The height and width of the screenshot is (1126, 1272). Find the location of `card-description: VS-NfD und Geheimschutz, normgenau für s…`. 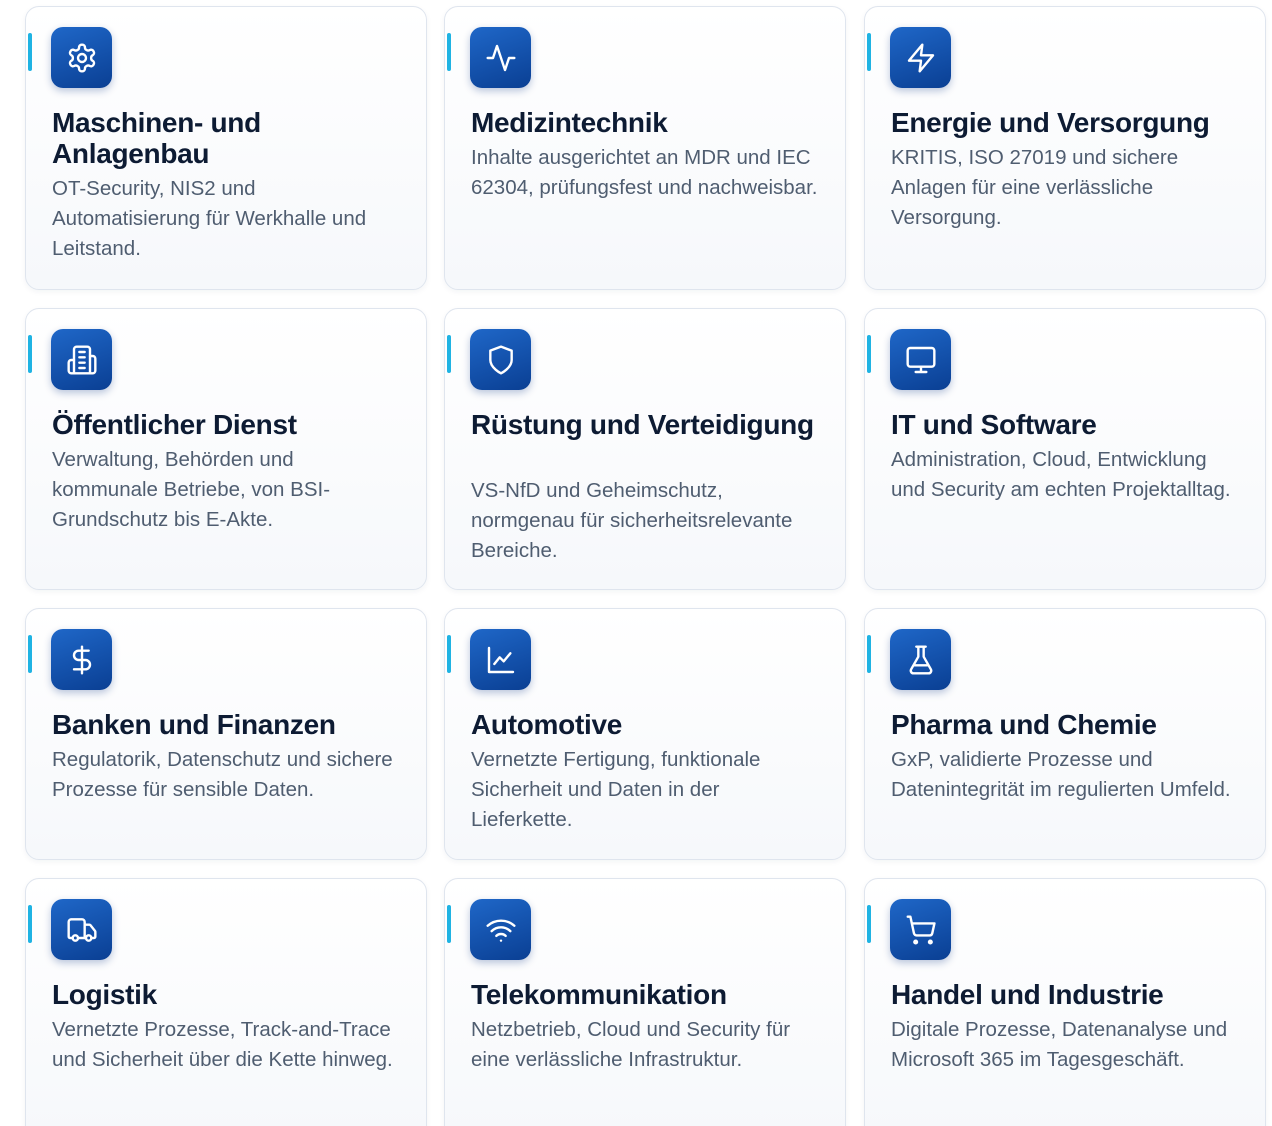

card-description: VS-NfD und Geheimschutz, normgenau für s… is located at coordinates (632, 520).